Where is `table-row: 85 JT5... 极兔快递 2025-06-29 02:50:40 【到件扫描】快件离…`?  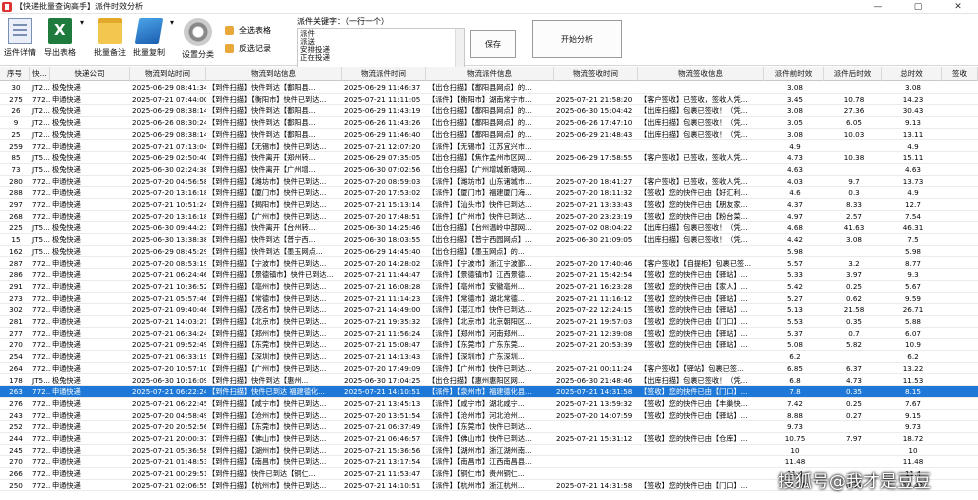
table-row: 85 JT5... 极兔快递 2025-06-29 02:50:40 【到件扫描】快件离… is located at coordinates (489, 158).